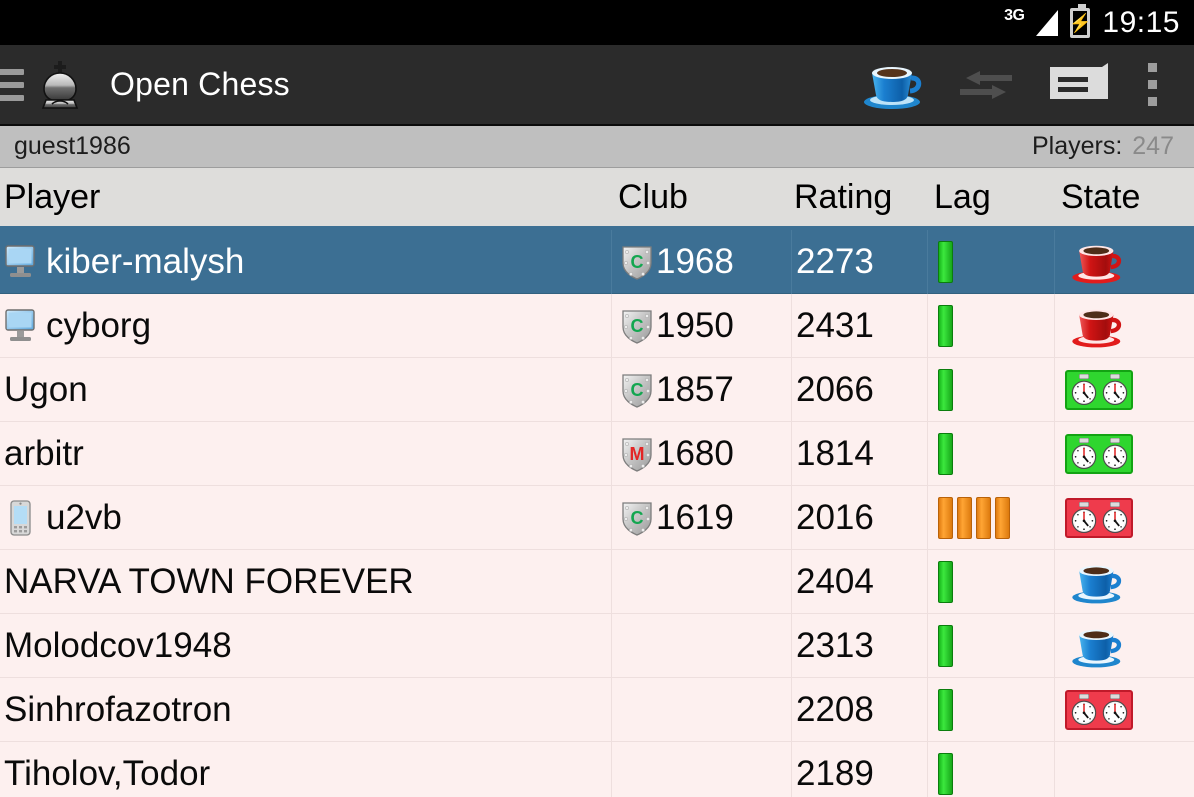 Image resolution: width=1194 pixels, height=797 pixels. Describe the element at coordinates (597, 22) in the screenshot. I see `status-bar: 3G ⚡ 19:15` at that location.